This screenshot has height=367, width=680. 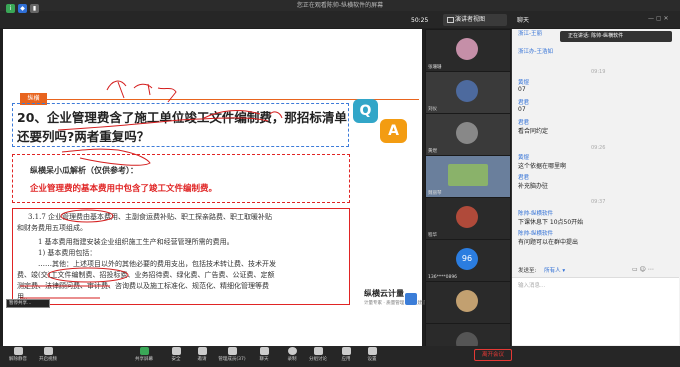 What do you see at coordinates (144, 351) in the screenshot?
I see `share-icon` at bounding box center [144, 351].